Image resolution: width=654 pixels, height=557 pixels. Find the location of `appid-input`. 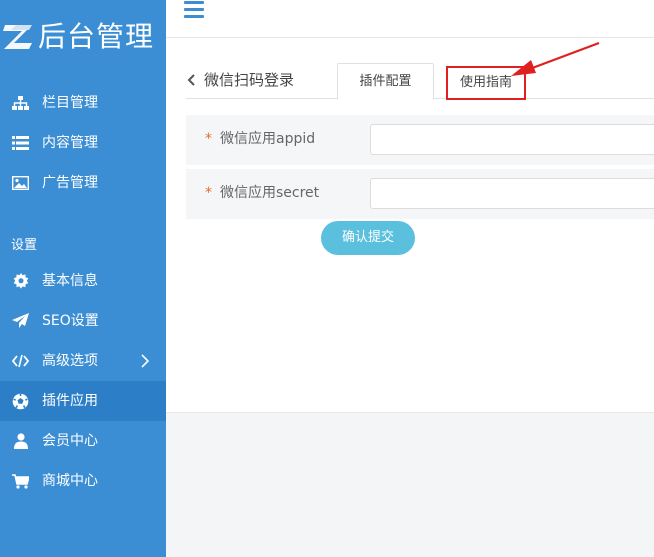

appid-input is located at coordinates (512, 139).